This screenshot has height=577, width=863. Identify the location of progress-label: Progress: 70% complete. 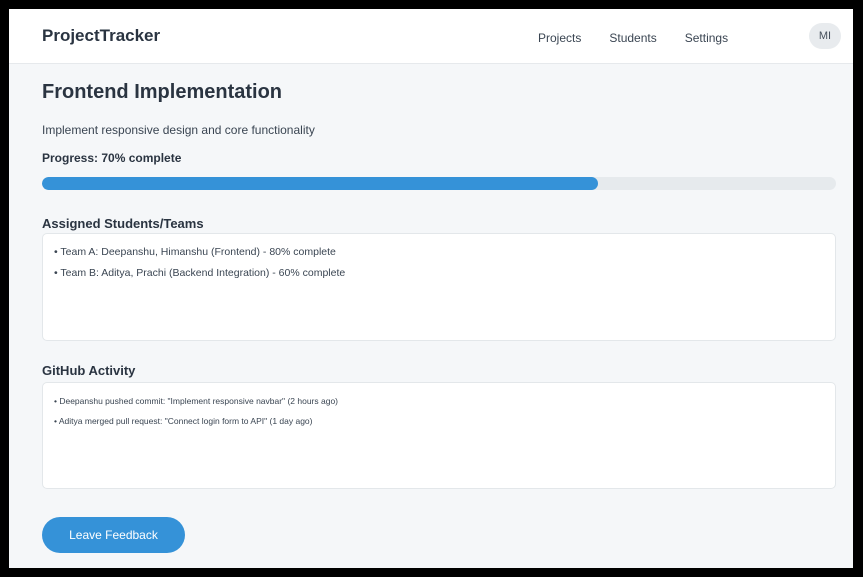
(112, 158).